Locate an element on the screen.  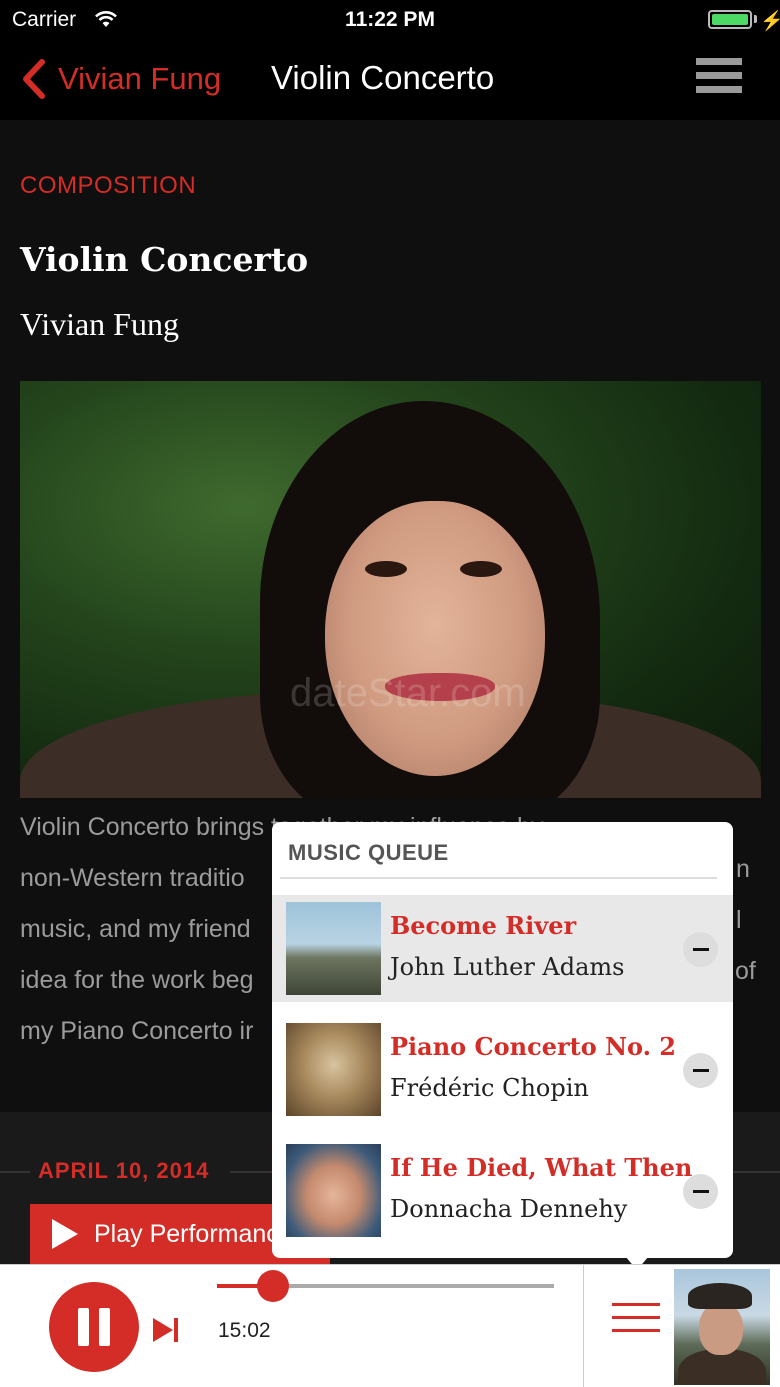
chevron-left-icon is located at coordinates (34, 79).